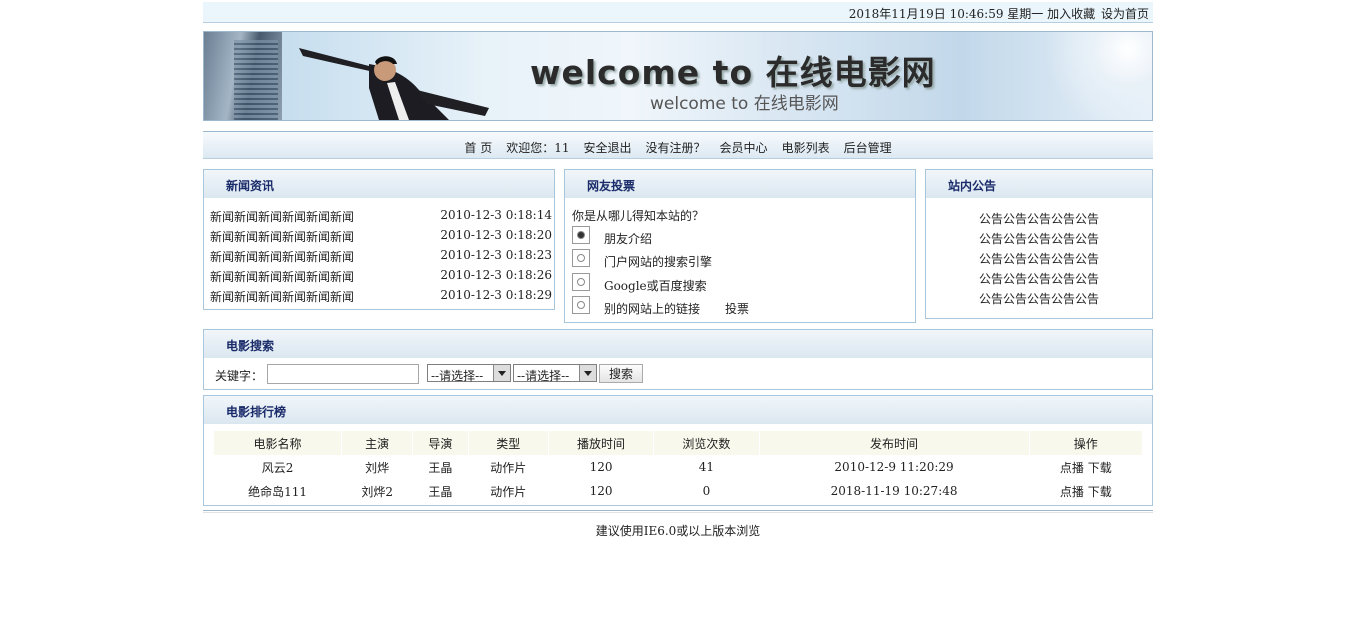 Image resolution: width=1361 pixels, height=640 pixels. I want to click on vote-question: 你是从哪儿得知本站的？, so click(638, 216).